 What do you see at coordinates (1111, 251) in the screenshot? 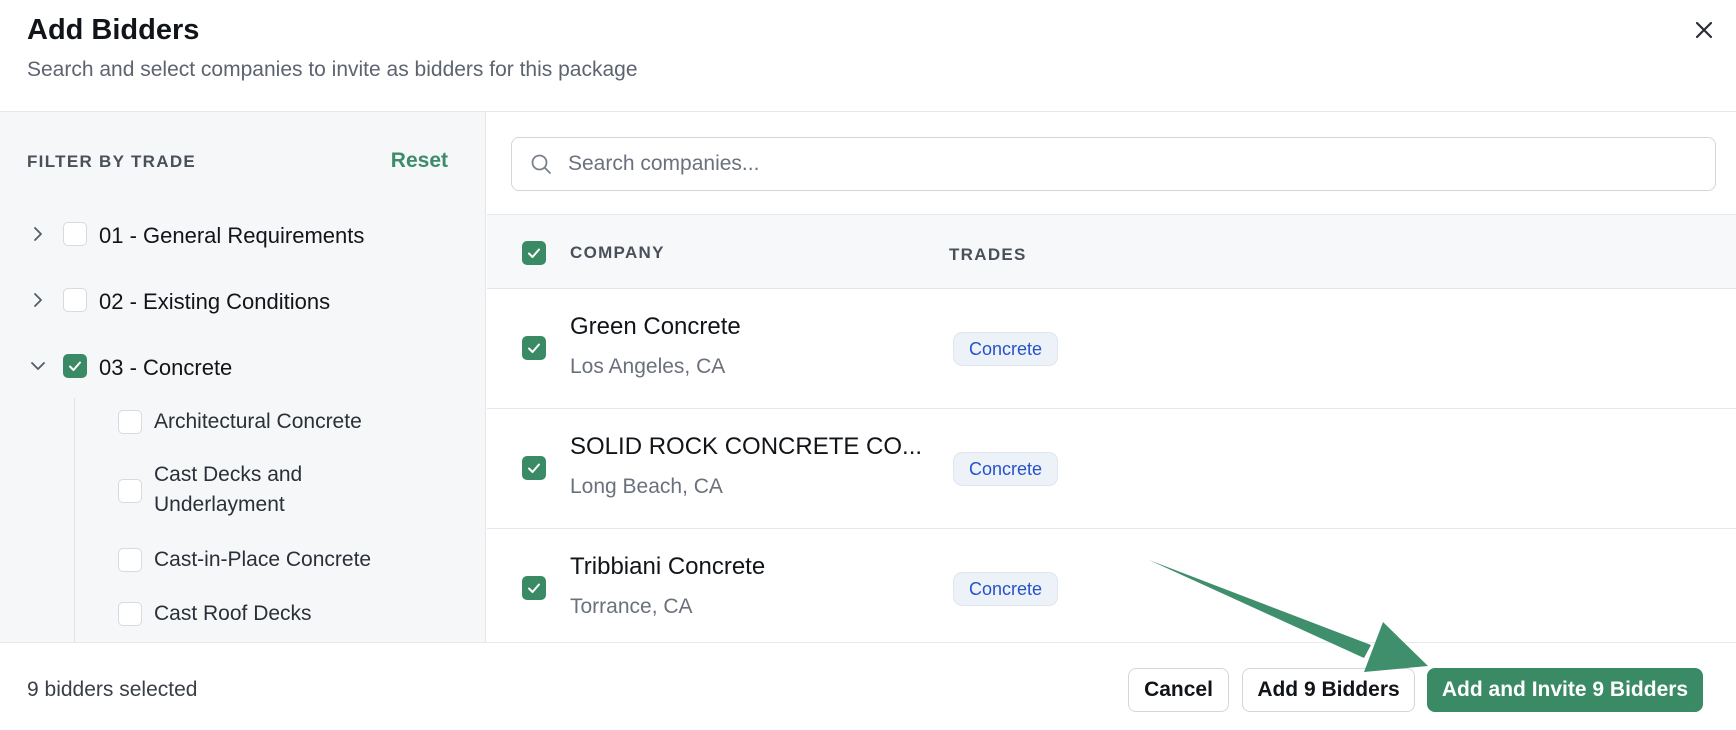
I see `table-header: COMPANY TRADES` at bounding box center [1111, 251].